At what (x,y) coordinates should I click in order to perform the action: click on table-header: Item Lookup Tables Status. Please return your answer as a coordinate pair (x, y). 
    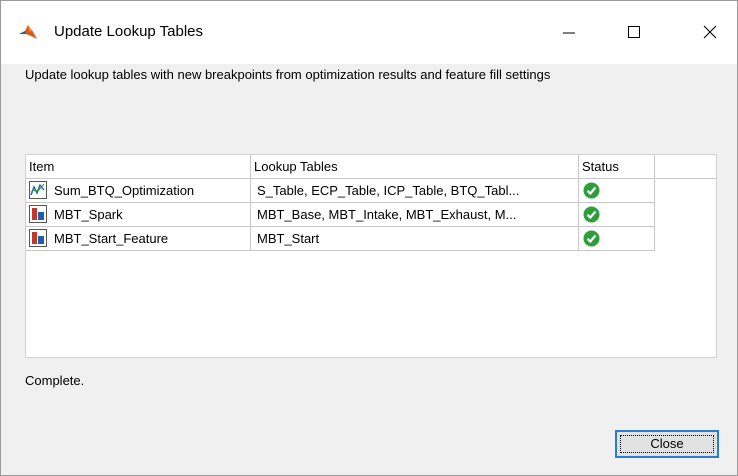
    Looking at the image, I should click on (371, 167).